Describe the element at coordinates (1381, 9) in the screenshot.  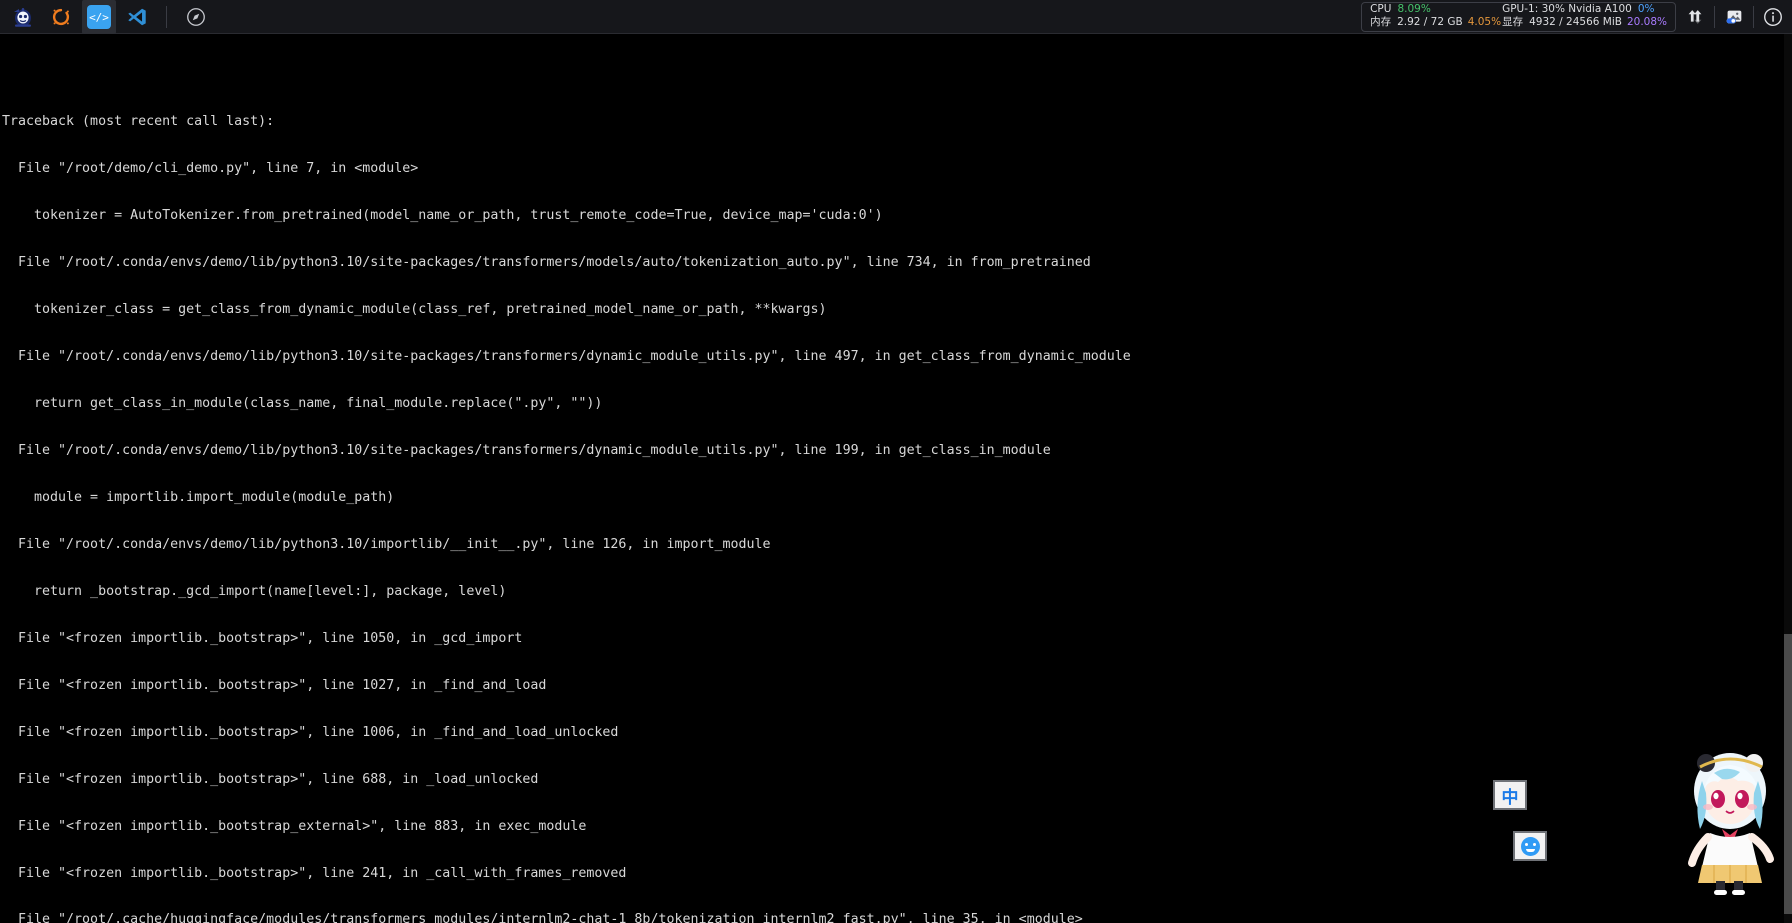
I see `cpu-label: CPU` at that location.